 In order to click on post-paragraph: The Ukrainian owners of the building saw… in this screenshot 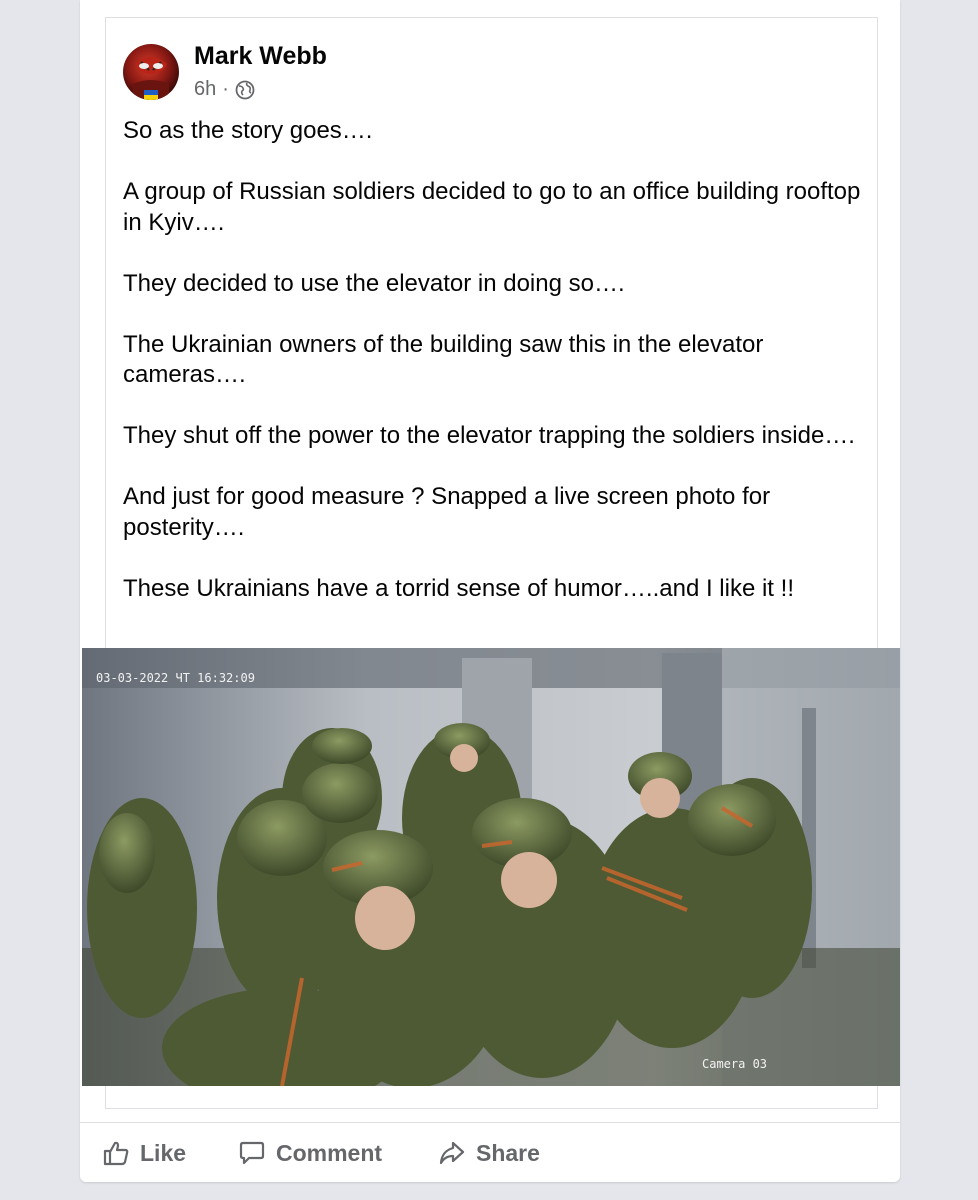, I will do `click(443, 359)`.